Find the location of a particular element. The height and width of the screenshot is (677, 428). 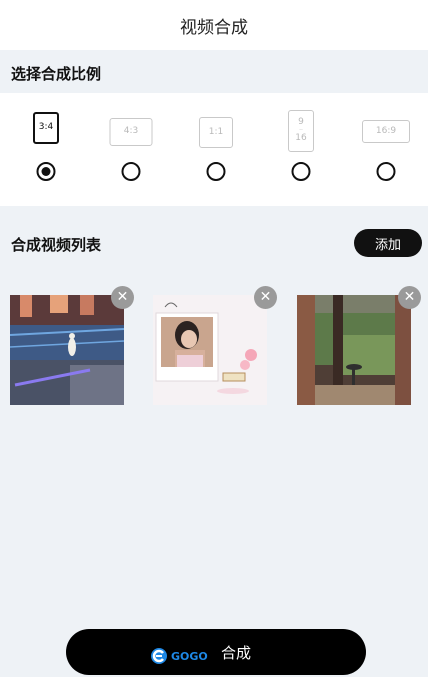

concert-stage-image is located at coordinates (67, 350).